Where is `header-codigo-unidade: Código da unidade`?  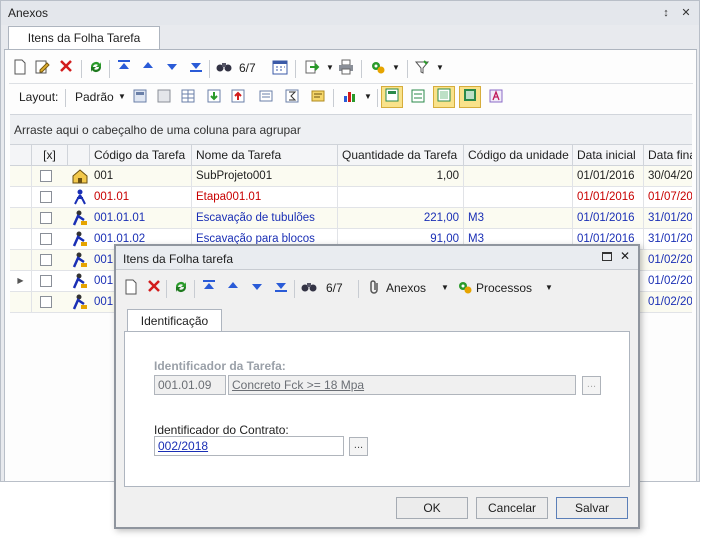
header-codigo-unidade: Código da unidade is located at coordinates (518, 155).